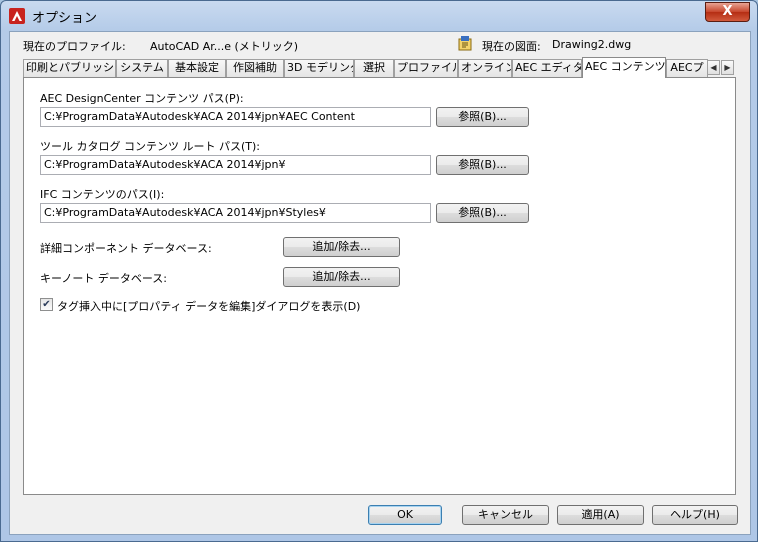 The image size is (758, 542). I want to click on catalog-path-label: ツール カタログ コンテンツ ルート パス(T):, so click(150, 146).